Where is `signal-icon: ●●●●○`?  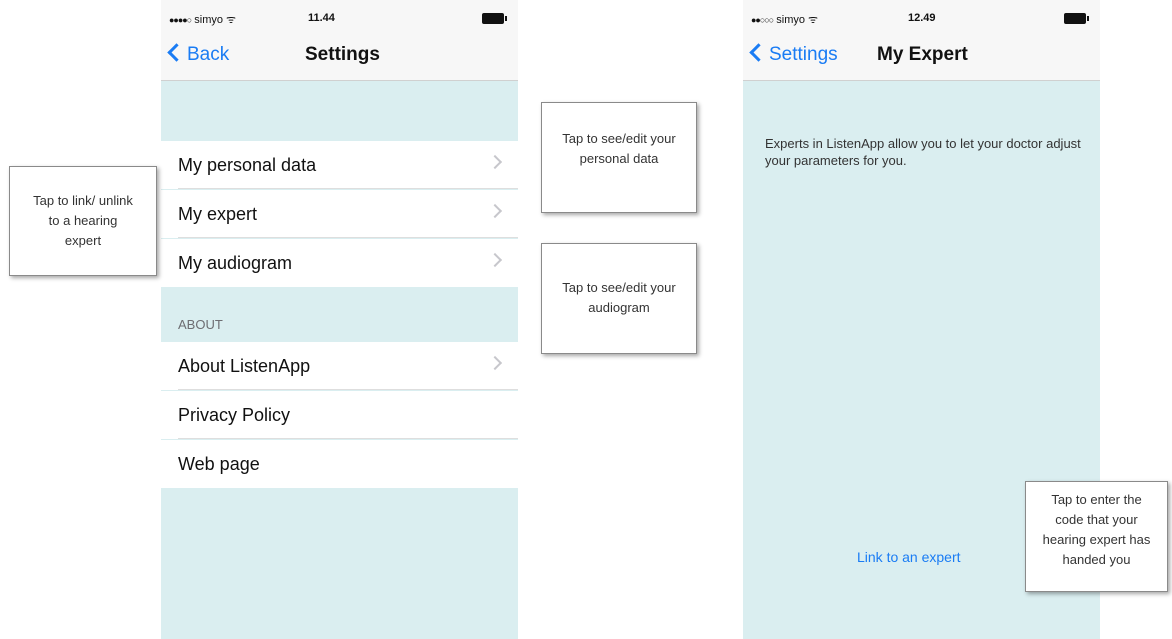 signal-icon: ●●●●○ is located at coordinates (180, 20).